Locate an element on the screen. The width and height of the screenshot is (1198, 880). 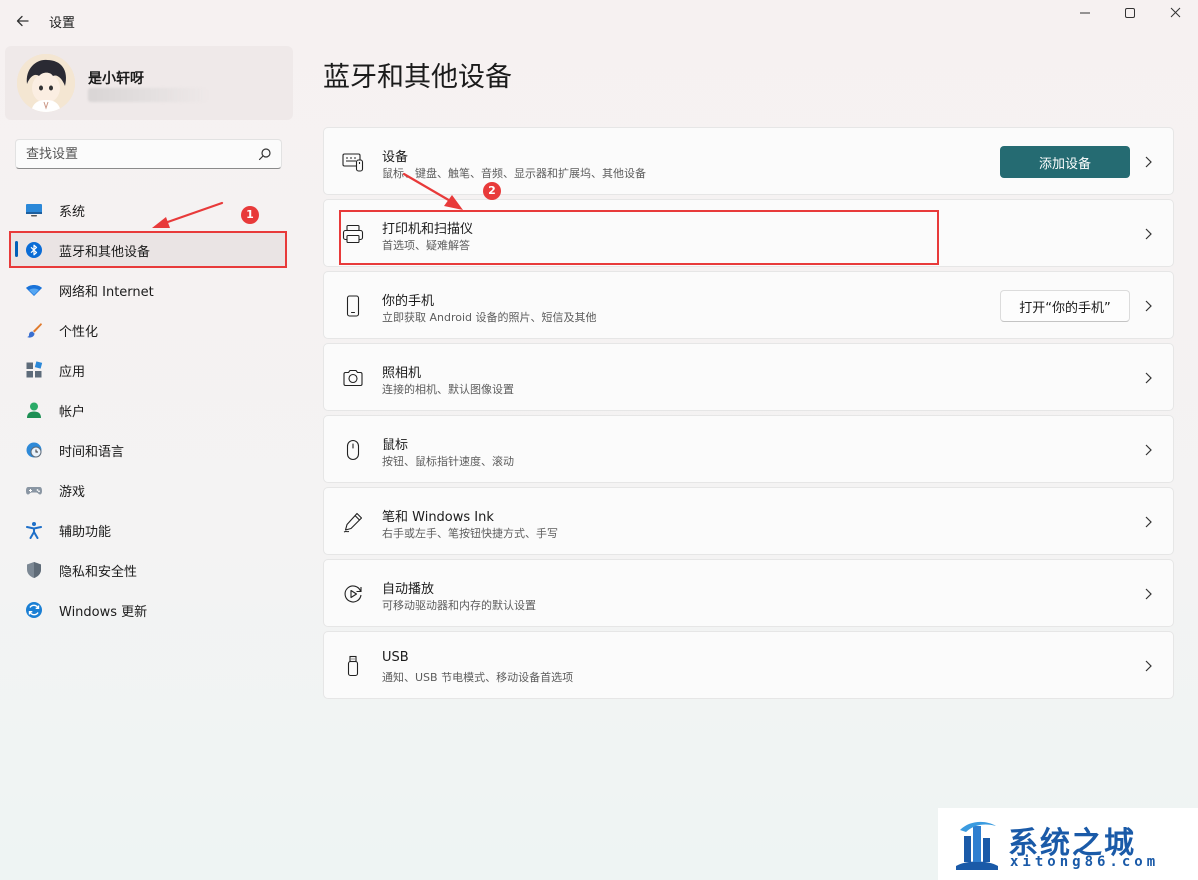
card-subtitle: 可移动驱动器和内存的默认设置 is located at coordinates (459, 605).